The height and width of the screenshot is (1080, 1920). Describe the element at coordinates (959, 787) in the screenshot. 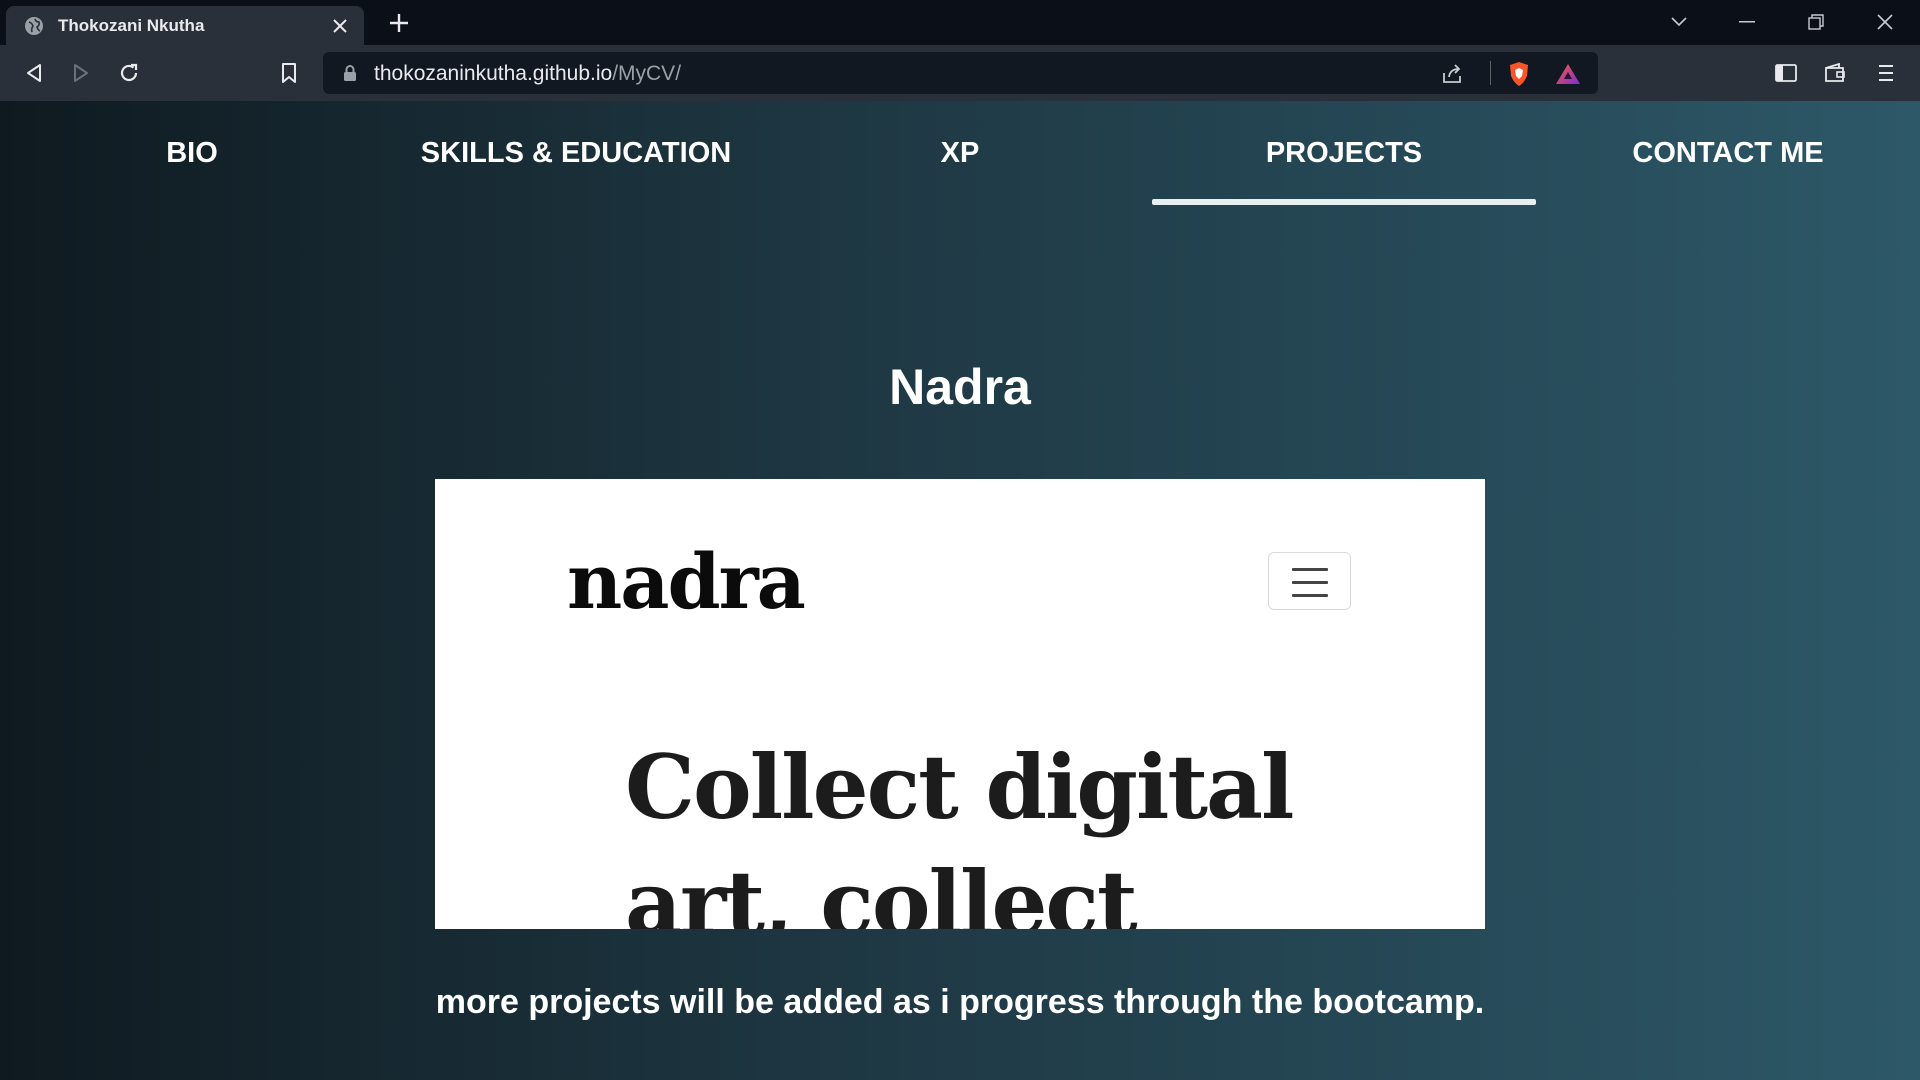

I see `preview-hero-line-1: Collect digital` at that location.